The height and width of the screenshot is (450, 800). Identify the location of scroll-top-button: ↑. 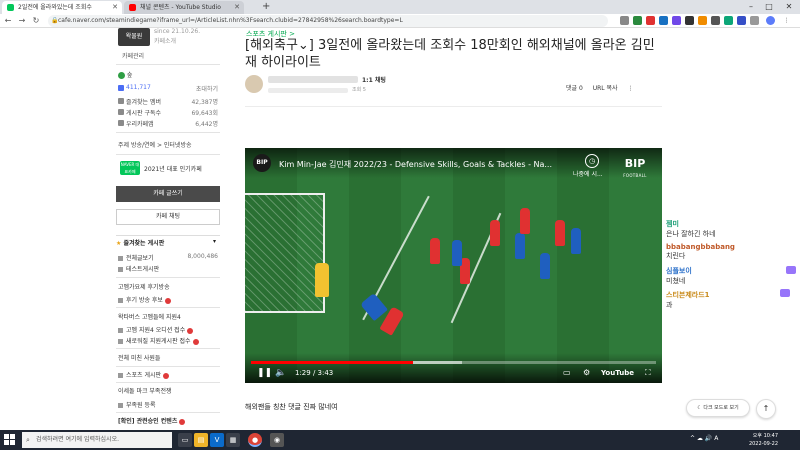
(766, 409).